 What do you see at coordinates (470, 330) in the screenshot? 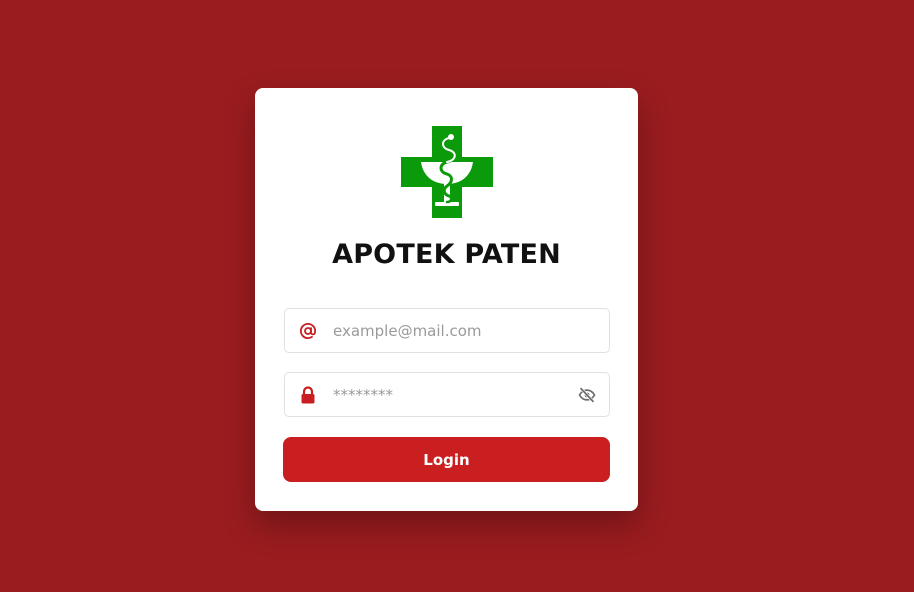
I see `email-input` at bounding box center [470, 330].